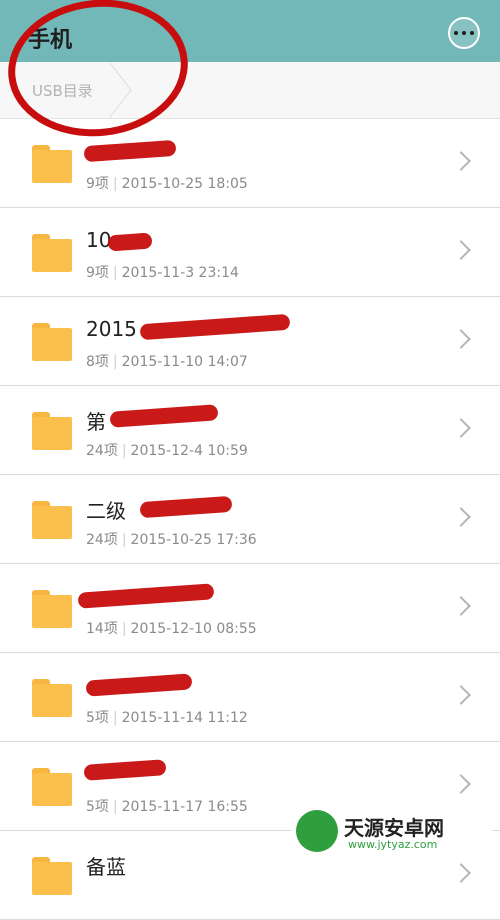  Describe the element at coordinates (106, 511) in the screenshot. I see `folder-name: 二级` at that location.